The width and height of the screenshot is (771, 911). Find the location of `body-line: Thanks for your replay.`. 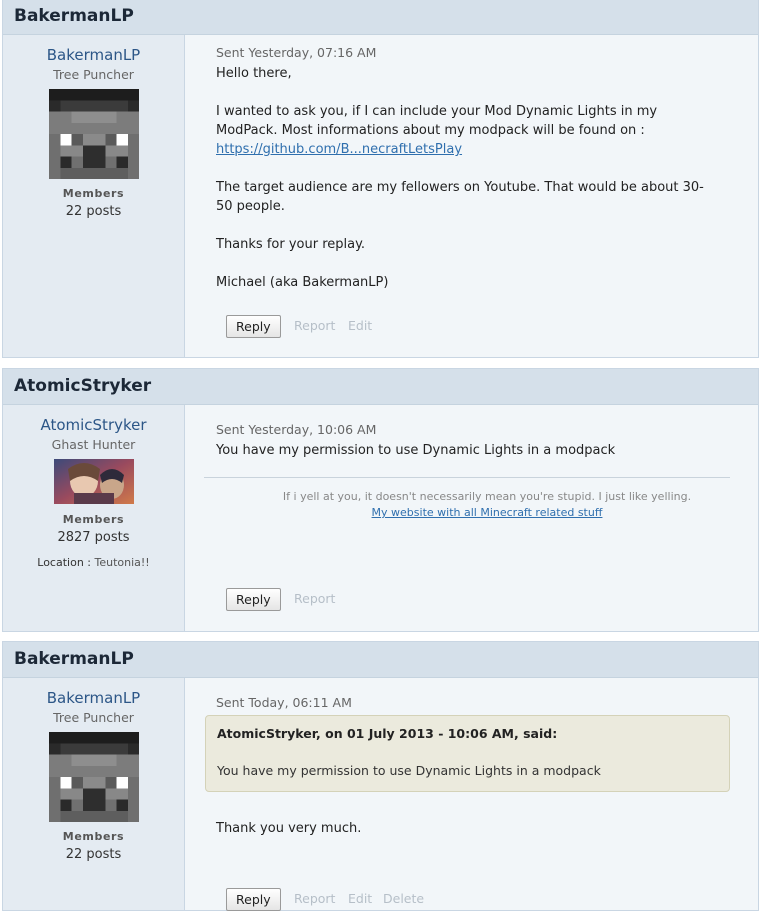

body-line: Thanks for your replay. is located at coordinates (291, 244).